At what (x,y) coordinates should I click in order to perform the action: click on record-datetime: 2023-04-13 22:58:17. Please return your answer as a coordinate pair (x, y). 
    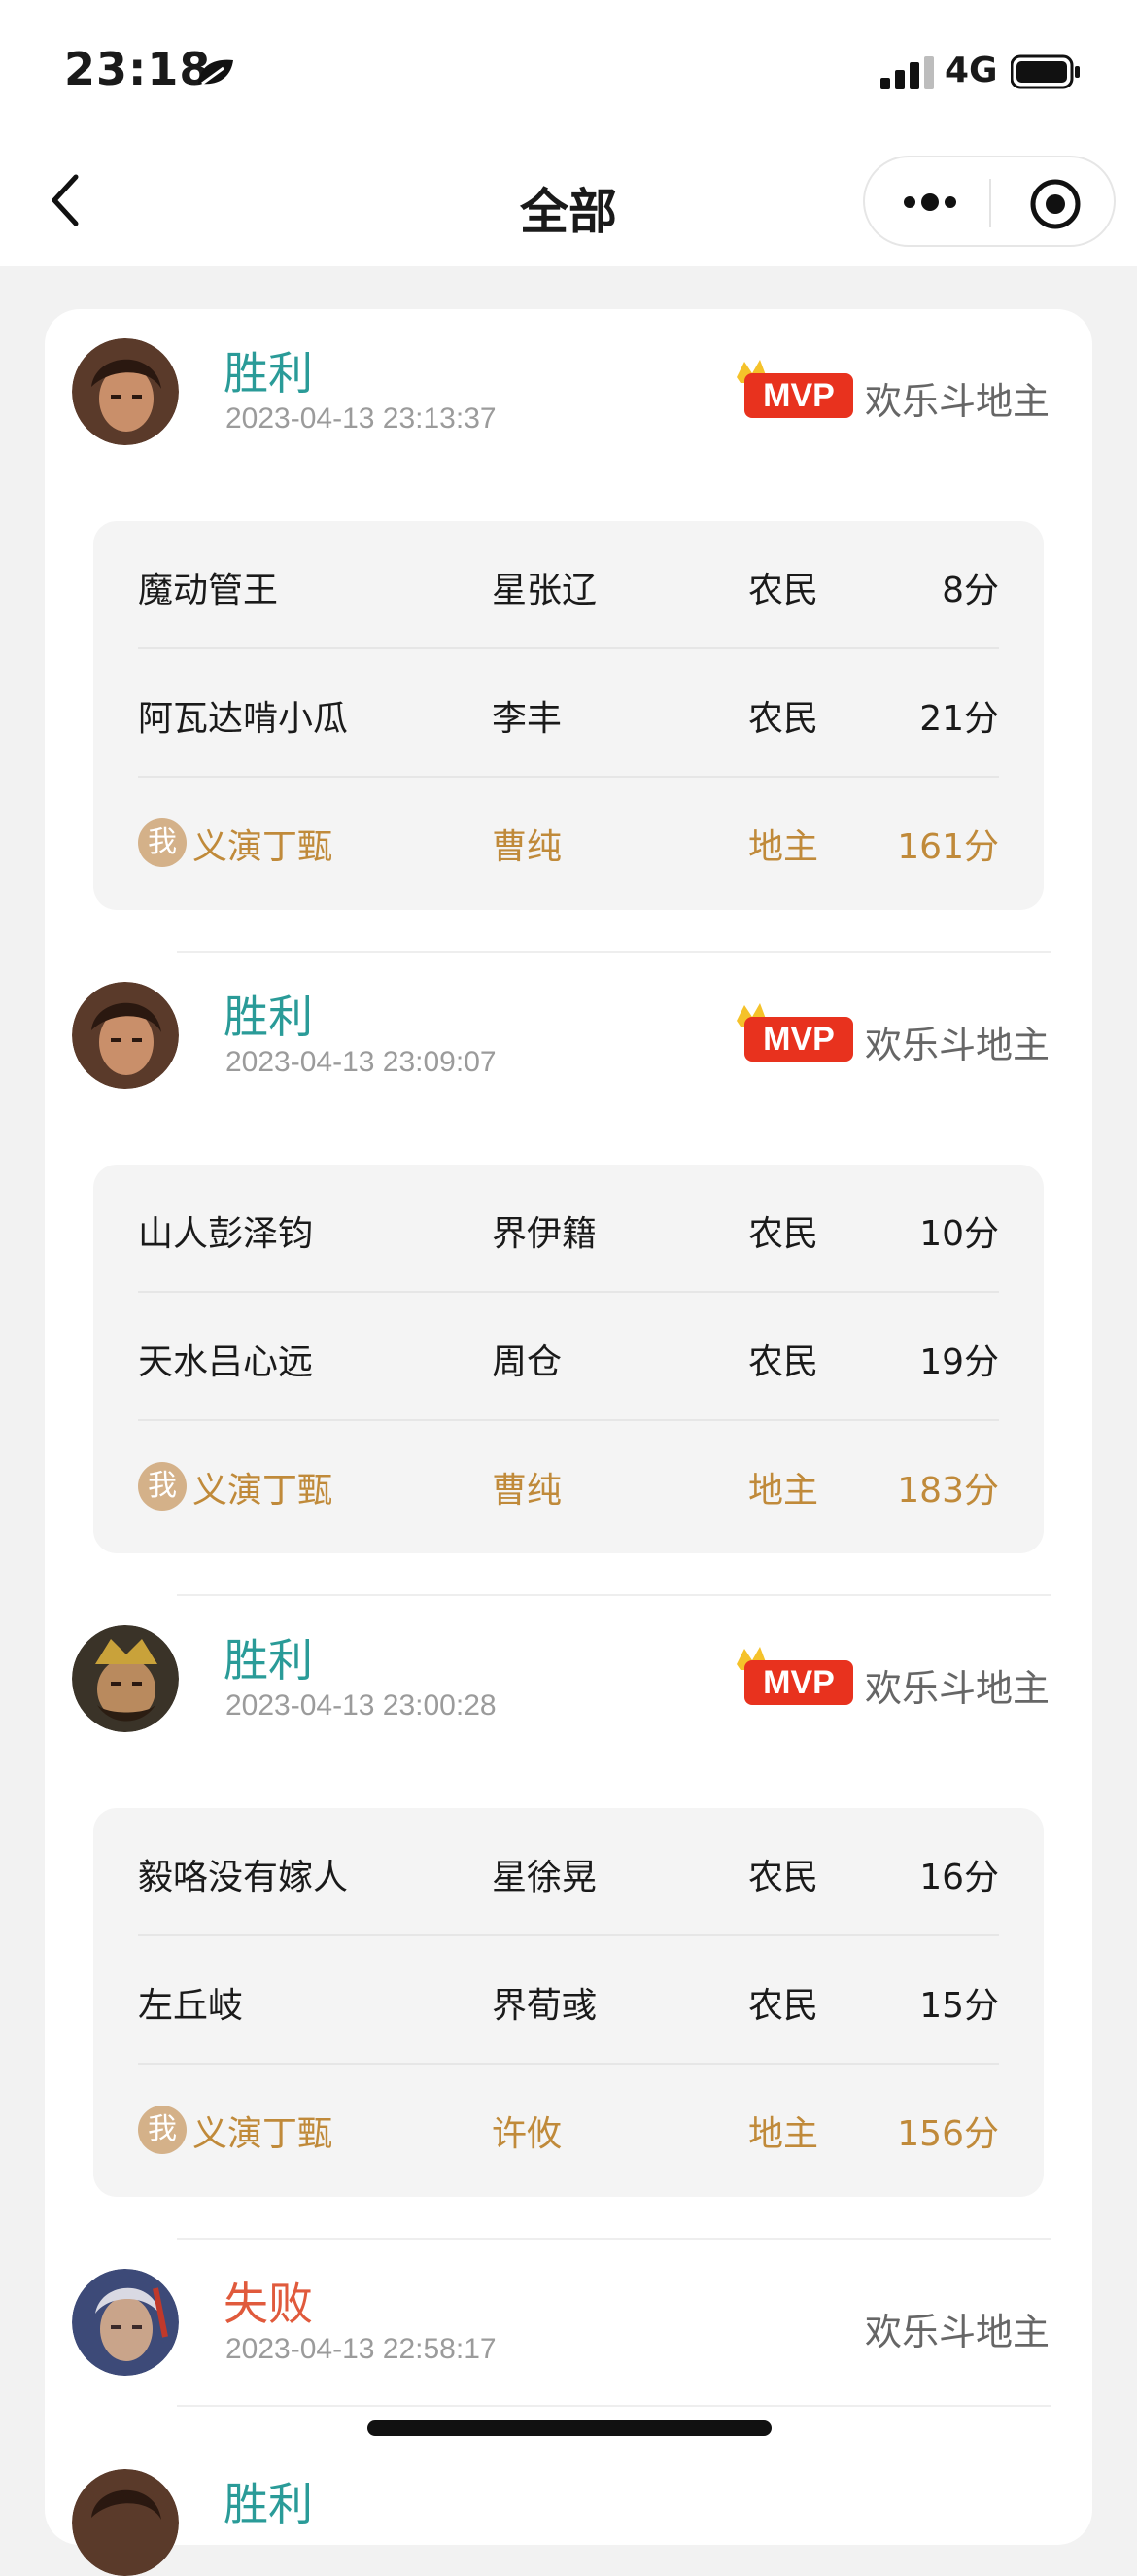
    Looking at the image, I should click on (361, 2349).